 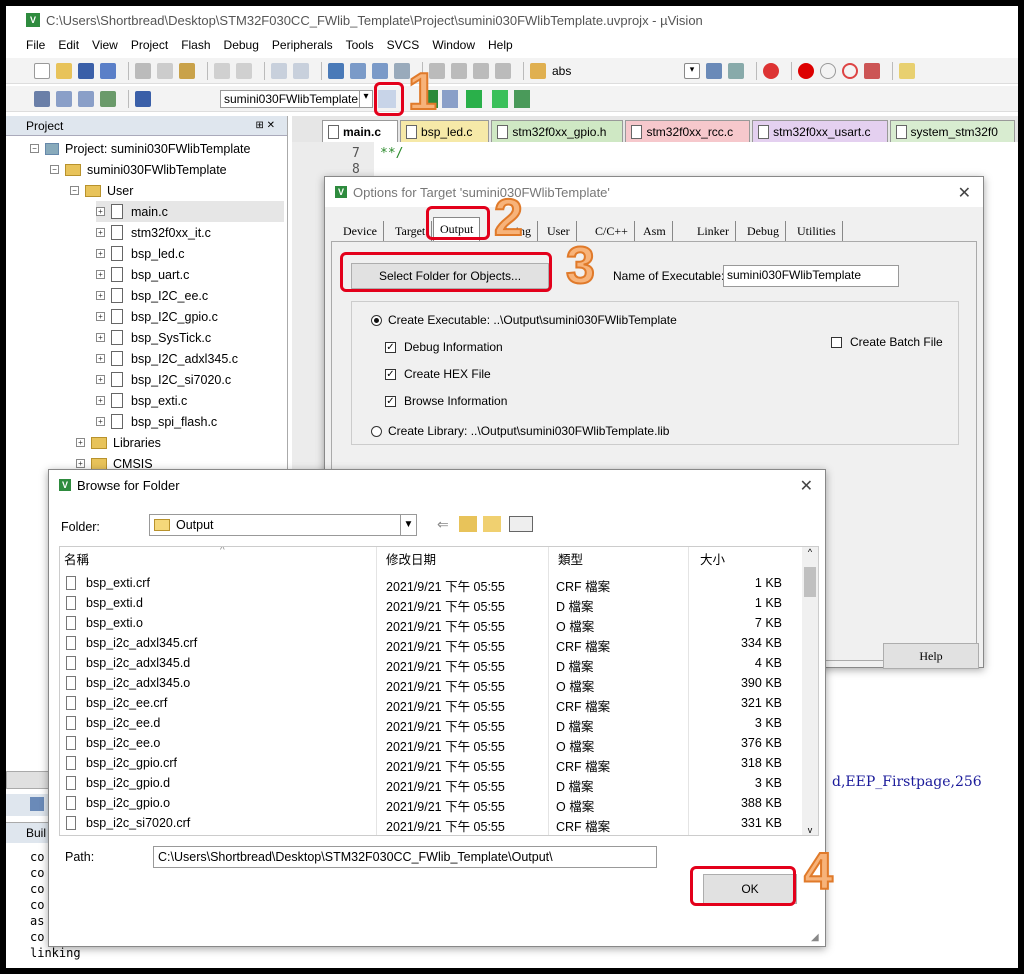 I want to click on tree-project-root: − Project: sumini030FWlibTemplate, so click(x=140, y=148).